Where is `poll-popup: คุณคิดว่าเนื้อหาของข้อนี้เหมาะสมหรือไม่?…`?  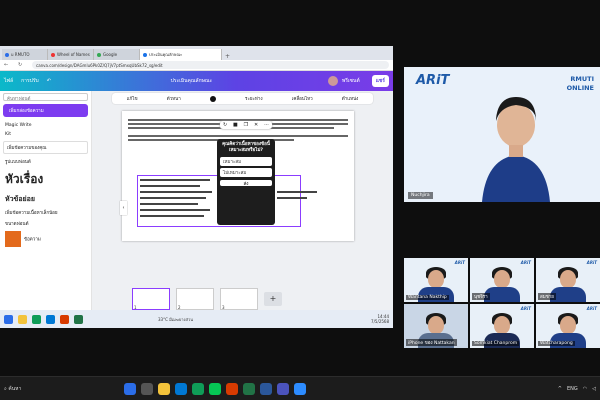 poll-popup: คุณคิดว่าเนื้อหาของข้อนี้เหมาะสมหรือไม่?… is located at coordinates (246, 182).